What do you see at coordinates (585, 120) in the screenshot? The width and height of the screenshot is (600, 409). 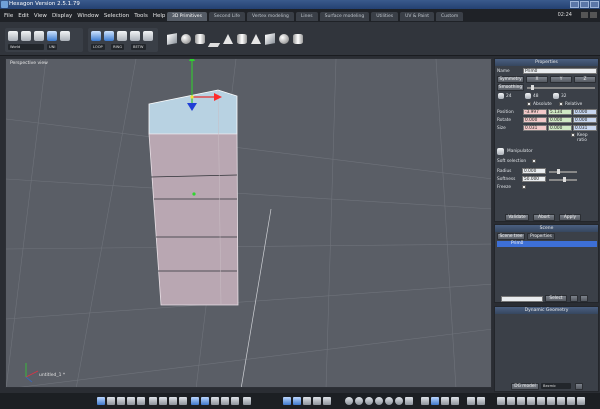 I see `rotate-z-field: 0.000` at bounding box center [585, 120].